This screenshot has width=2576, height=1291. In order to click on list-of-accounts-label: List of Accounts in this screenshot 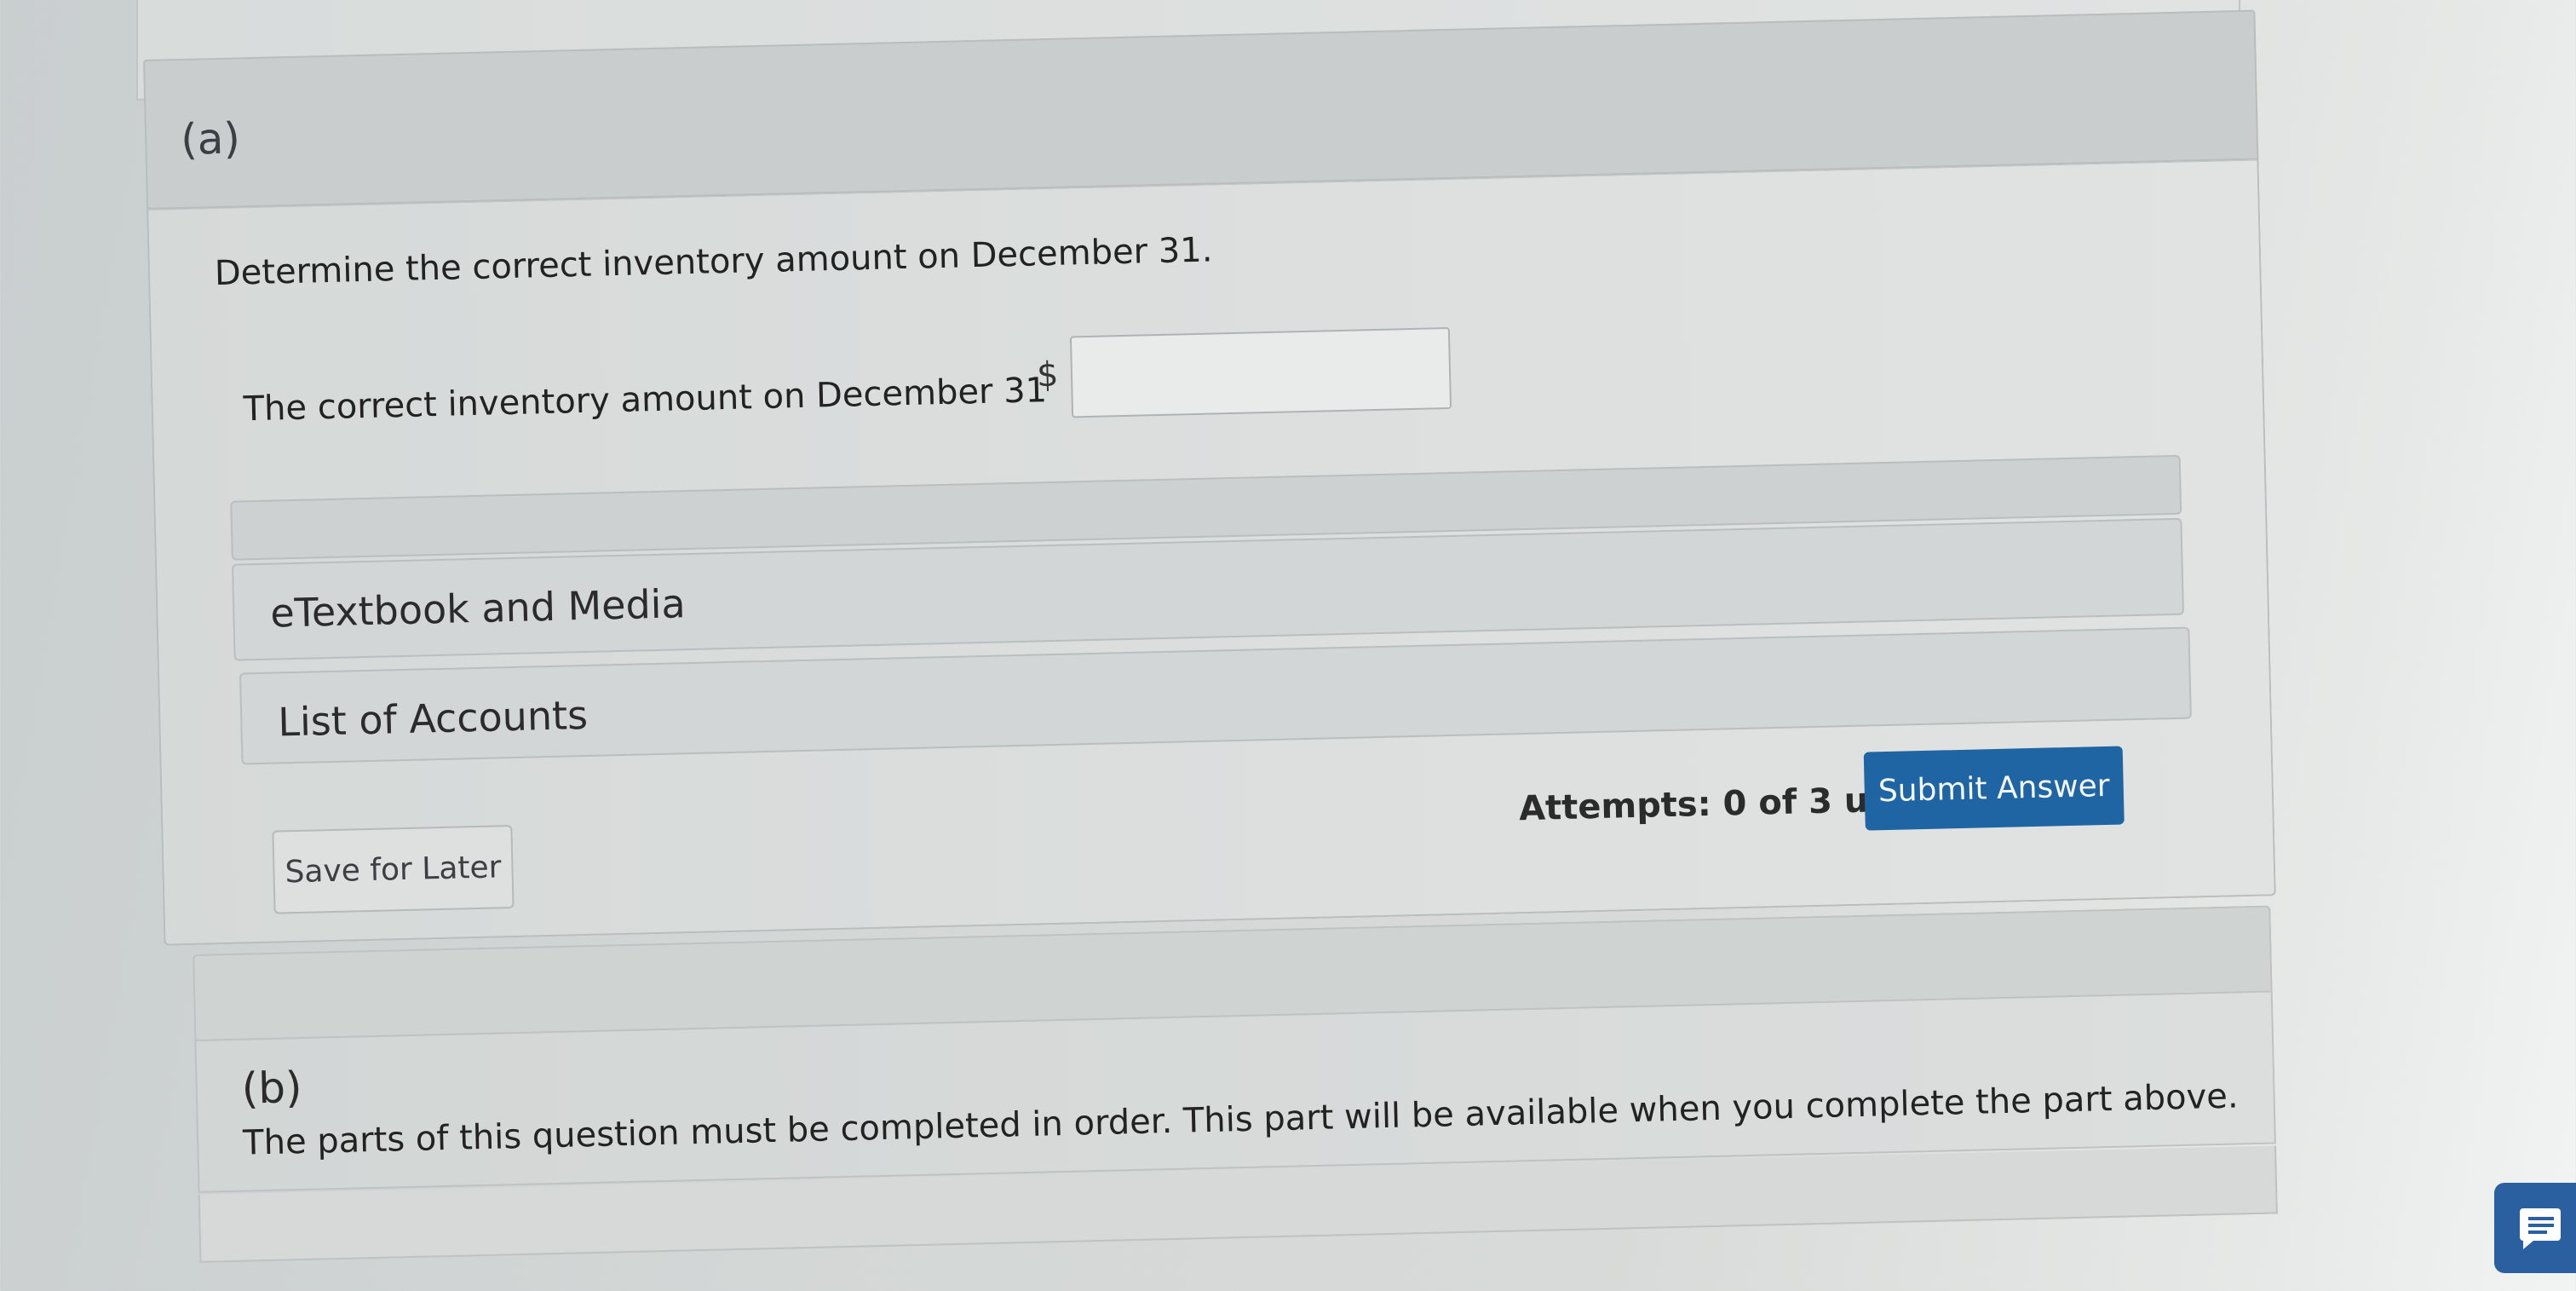, I will do `click(433, 718)`.